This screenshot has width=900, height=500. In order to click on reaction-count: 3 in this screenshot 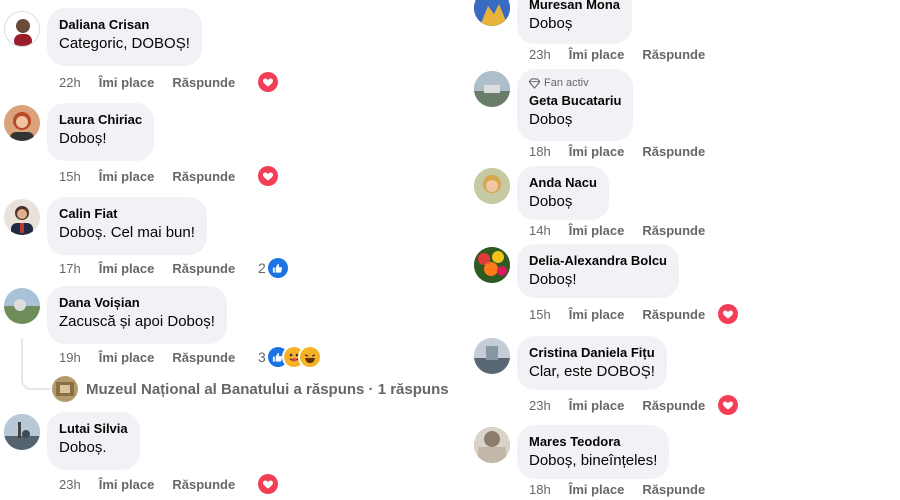, I will do `click(262, 357)`.